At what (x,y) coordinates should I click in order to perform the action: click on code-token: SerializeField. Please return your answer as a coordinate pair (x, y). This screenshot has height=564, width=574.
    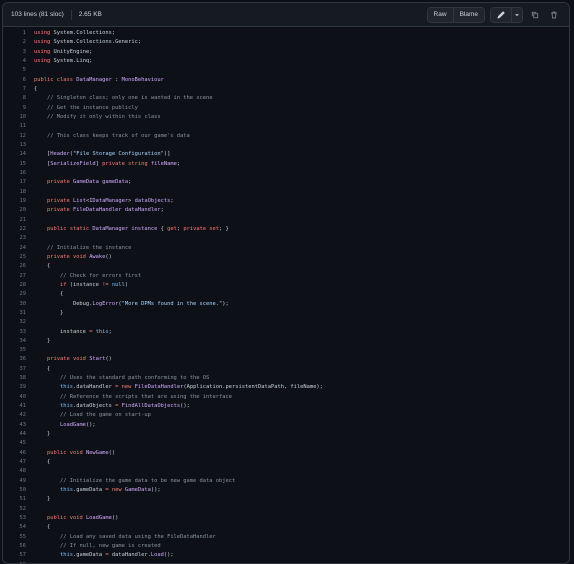
    Looking at the image, I should click on (73, 163).